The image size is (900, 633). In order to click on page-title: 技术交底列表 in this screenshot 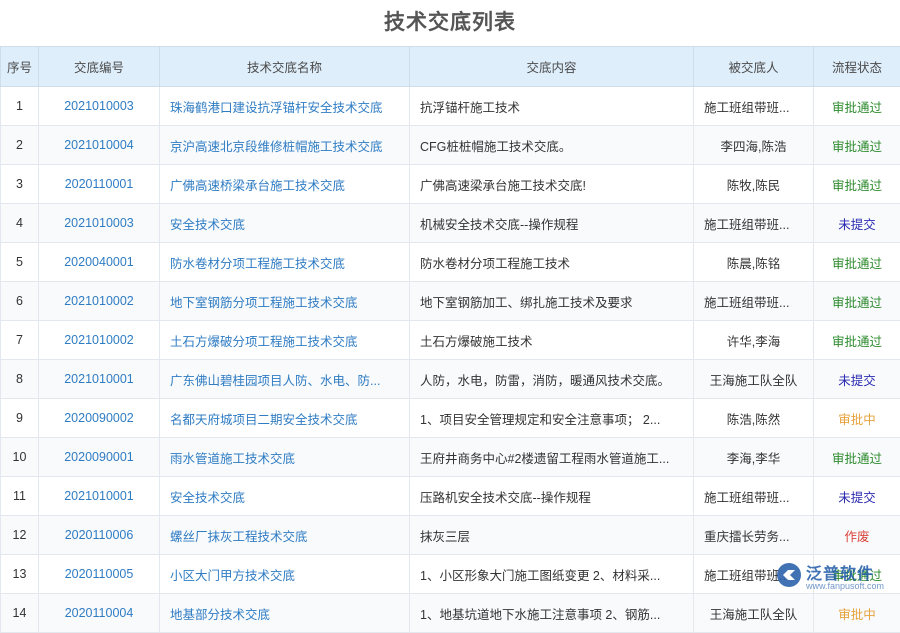, I will do `click(450, 23)`.